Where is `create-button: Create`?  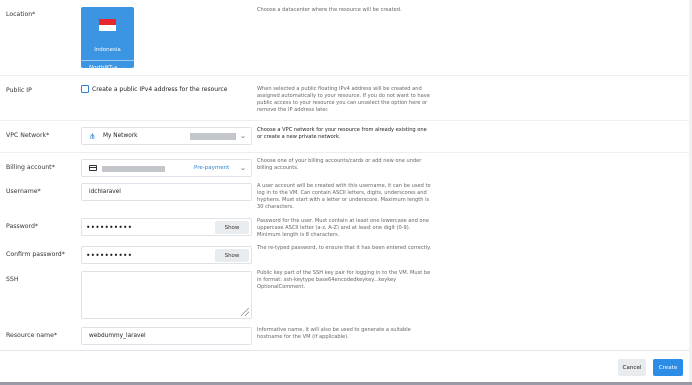 create-button: Create is located at coordinates (668, 367).